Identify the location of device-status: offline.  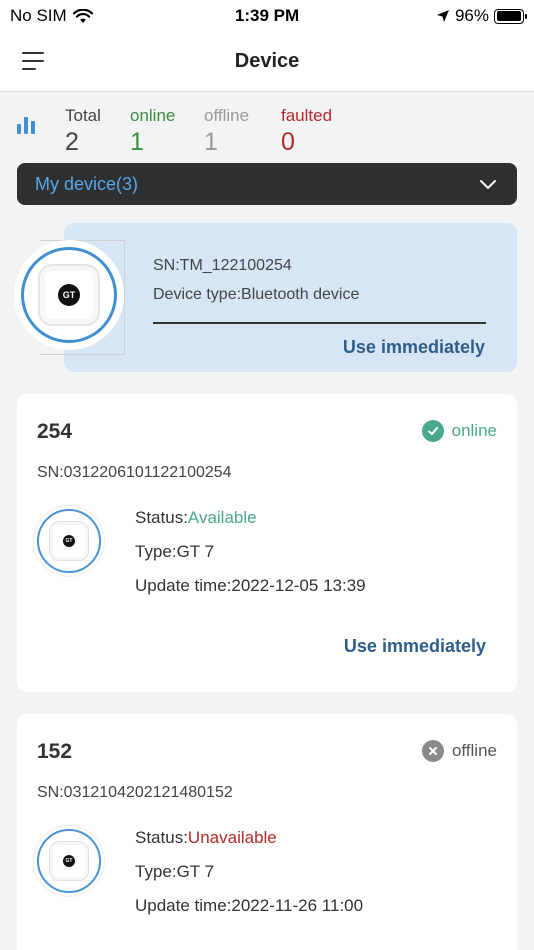
(459, 751).